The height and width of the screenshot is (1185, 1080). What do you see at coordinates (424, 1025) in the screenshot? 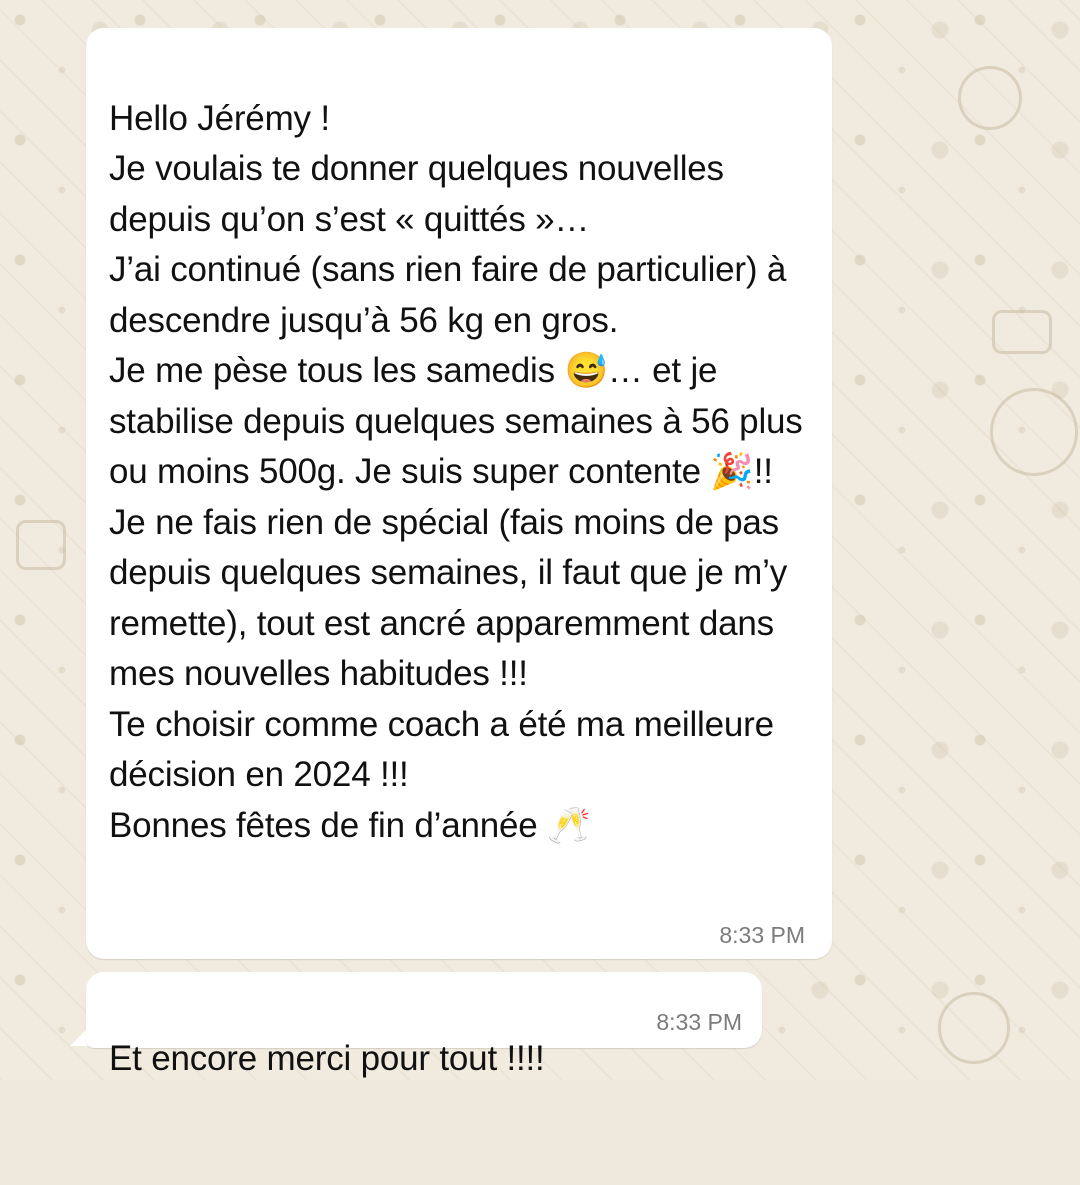
I see `message-bubble: Et encore merci pour tout !!!! 8:33 PM` at bounding box center [424, 1025].